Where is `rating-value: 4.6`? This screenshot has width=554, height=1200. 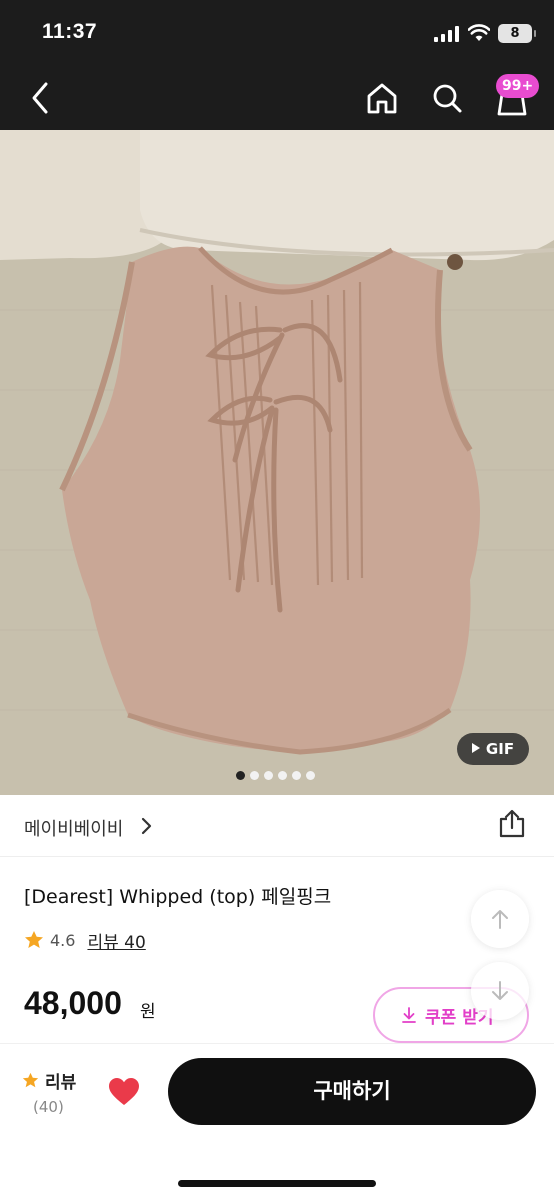
rating-value: 4.6 is located at coordinates (63, 940).